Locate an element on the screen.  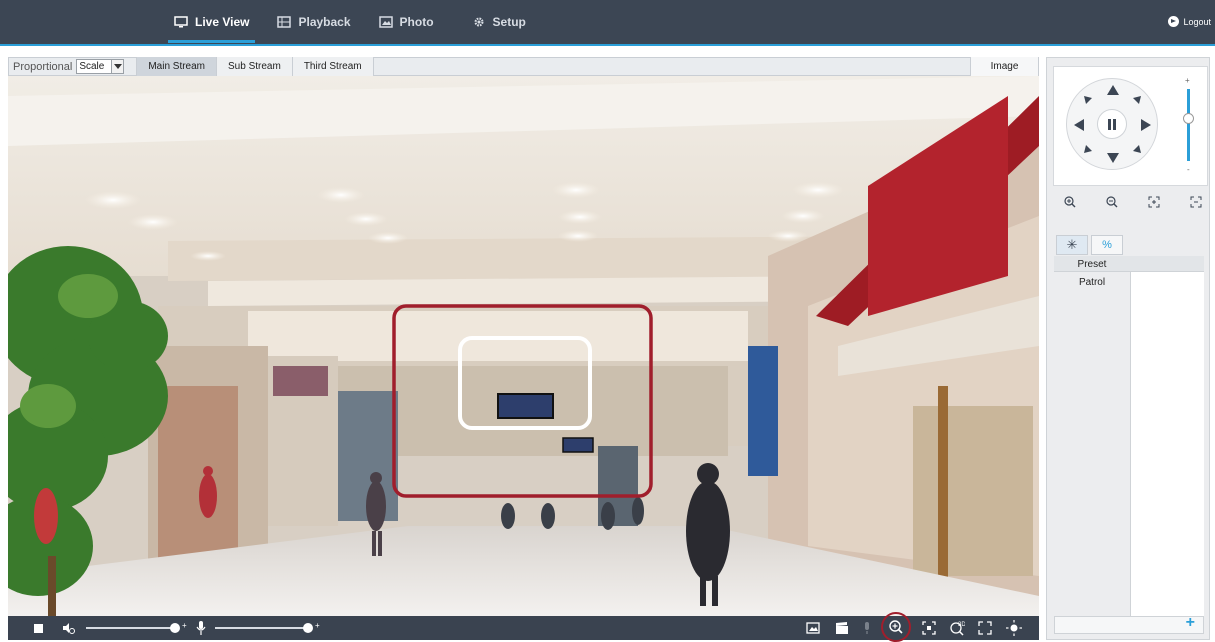
scale-value: Scale is located at coordinates (92, 66).